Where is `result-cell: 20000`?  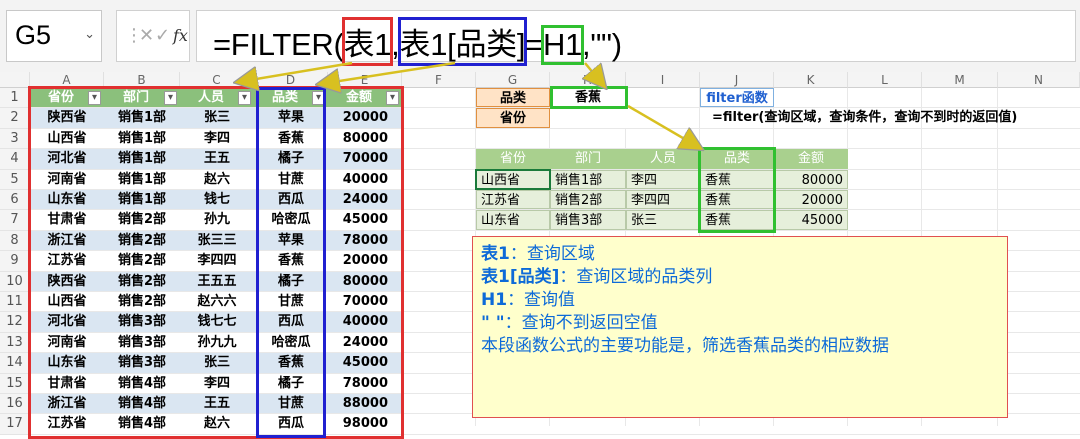
result-cell: 20000 is located at coordinates (811, 200).